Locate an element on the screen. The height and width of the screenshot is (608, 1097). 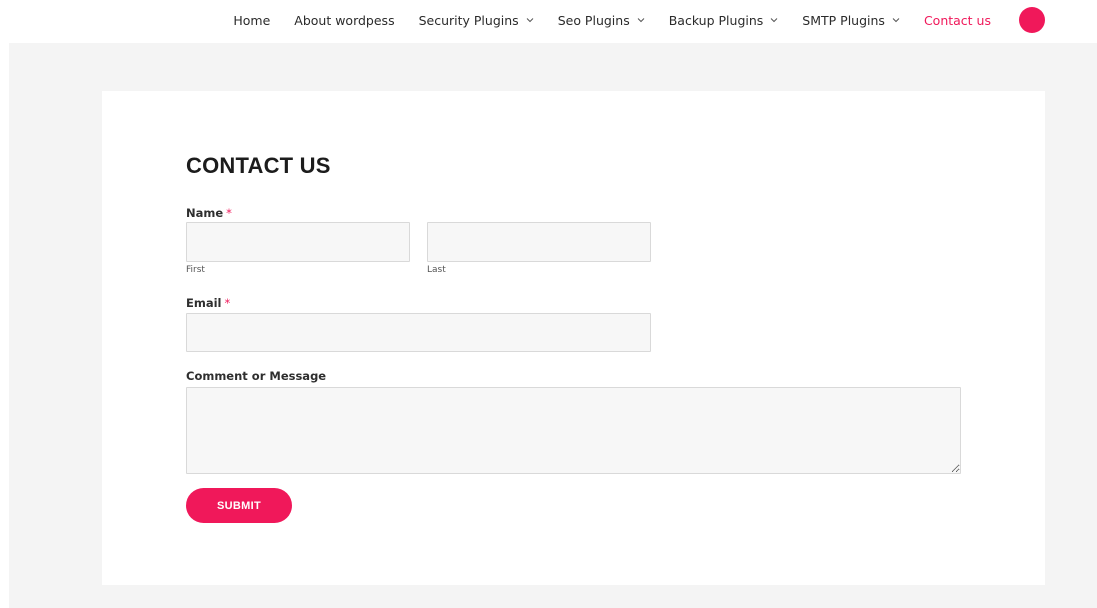
submit-button: SUBMIT is located at coordinates (239, 505).